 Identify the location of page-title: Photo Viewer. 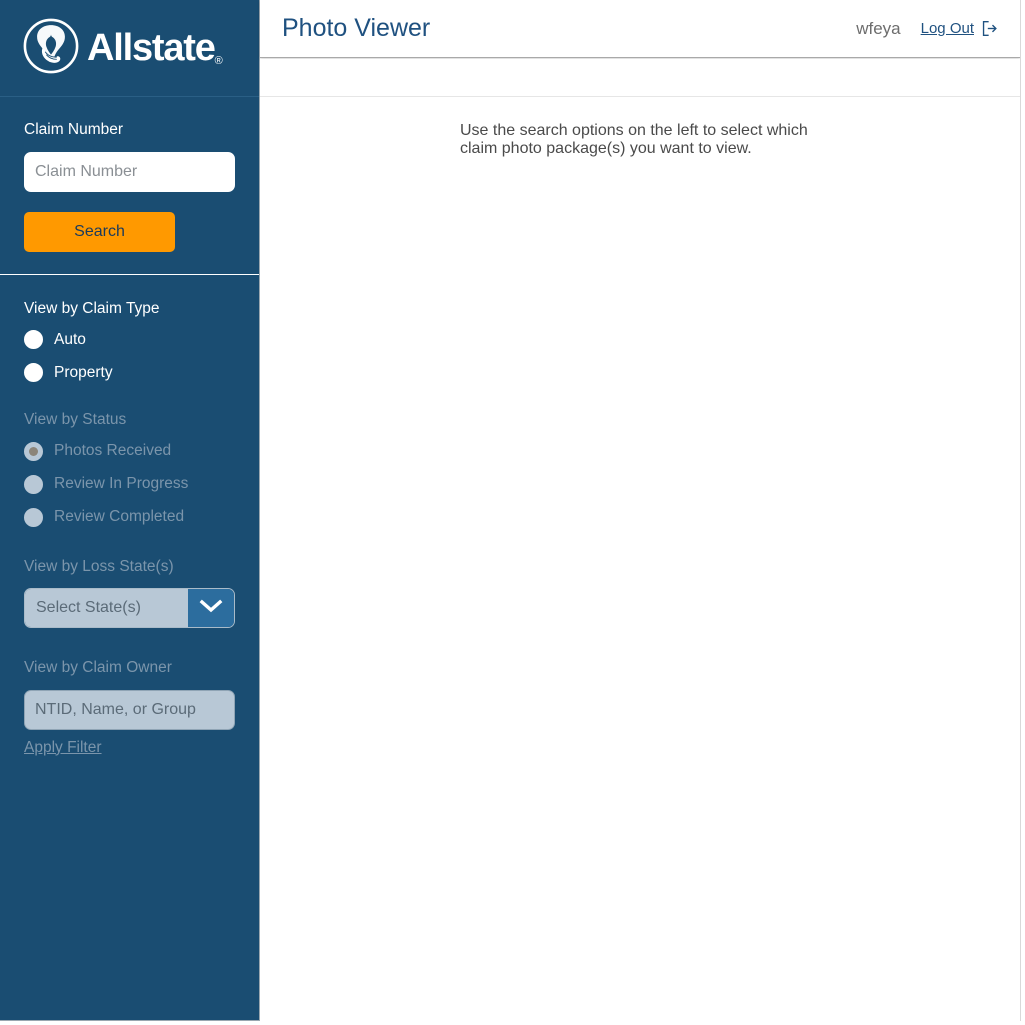
(356, 28).